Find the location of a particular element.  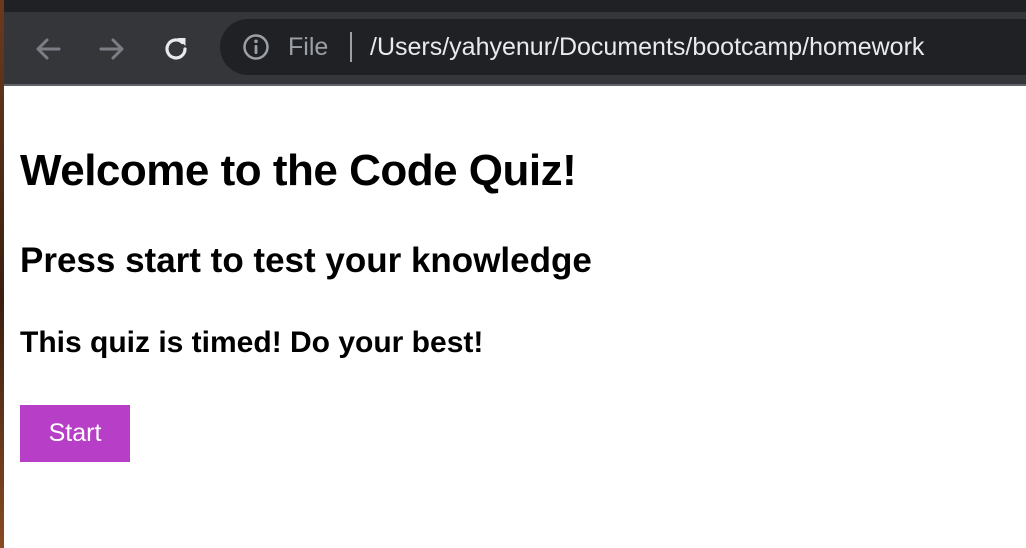

timer-note: This quiz is timed! Do your best! is located at coordinates (252, 342).